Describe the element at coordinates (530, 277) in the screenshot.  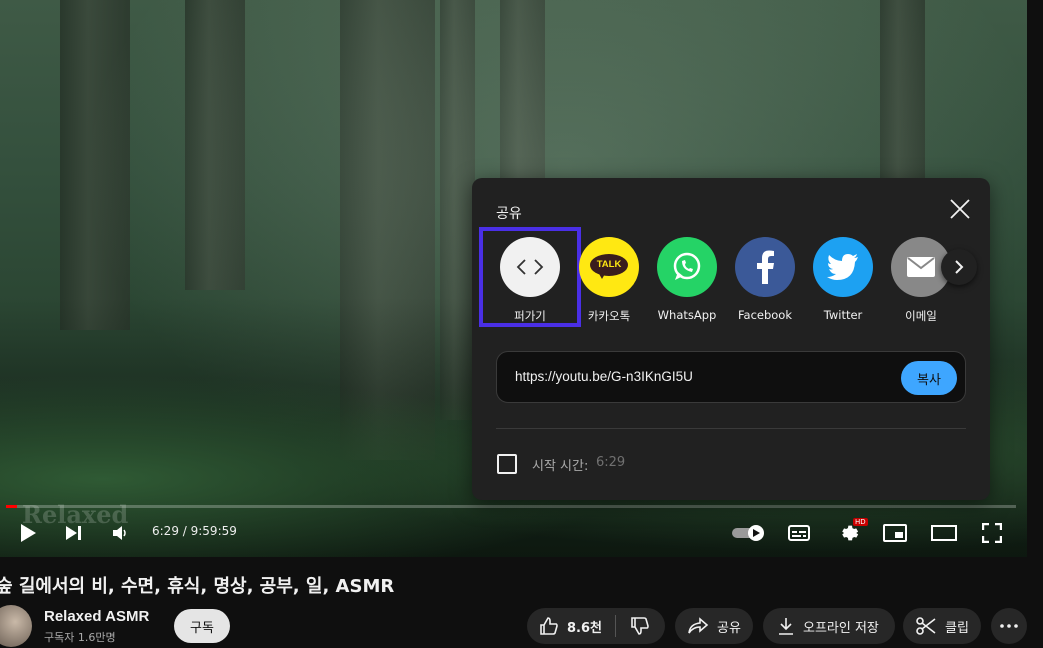
I see `highlight-box` at that location.